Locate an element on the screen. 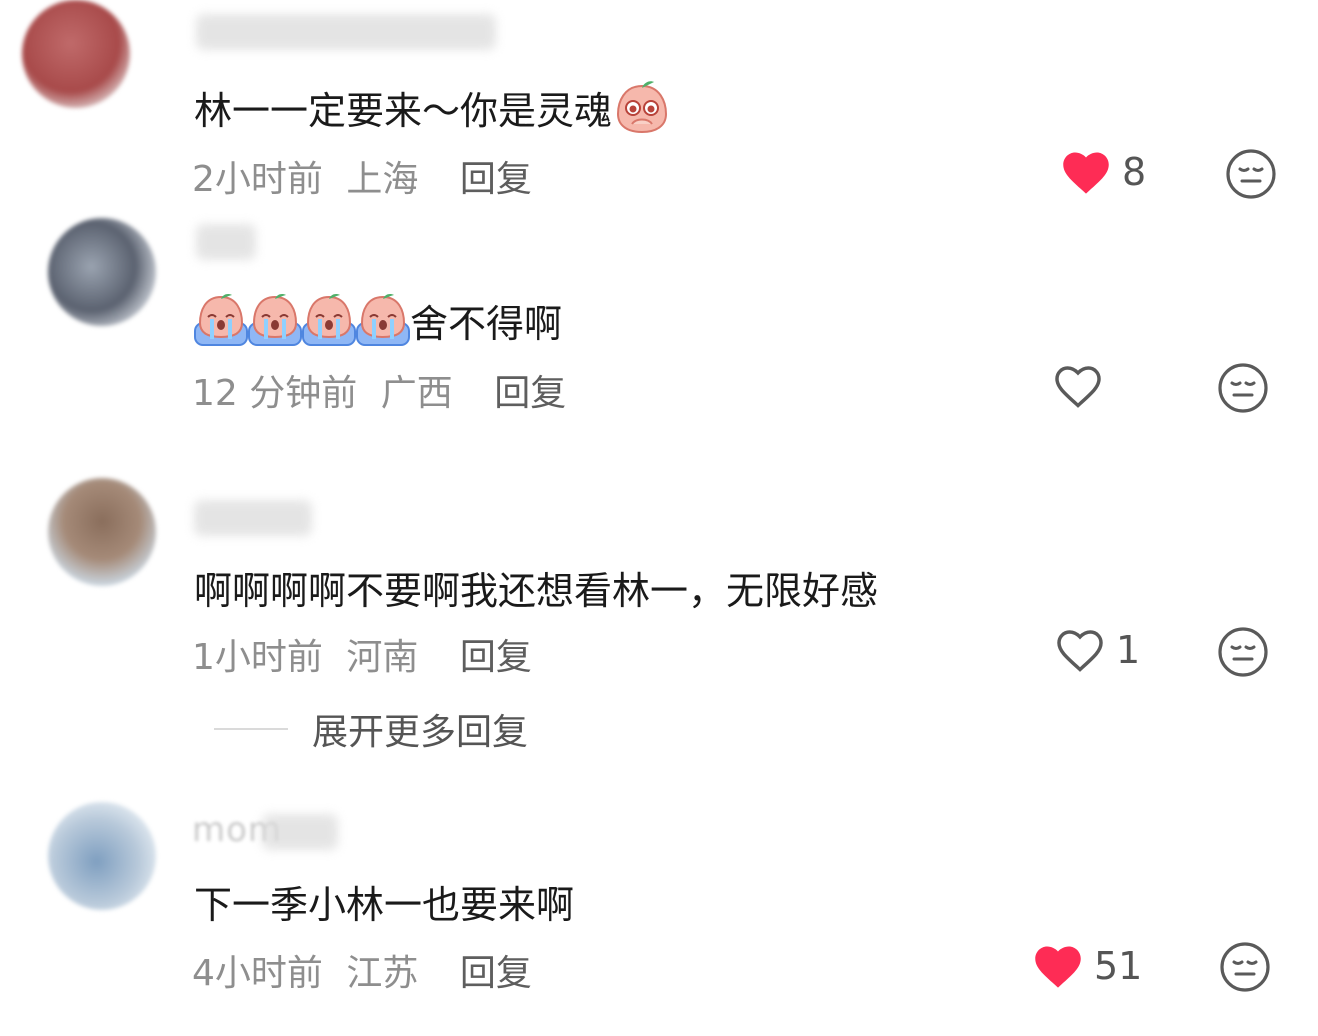  comment-location: 上海 is located at coordinates (382, 179).